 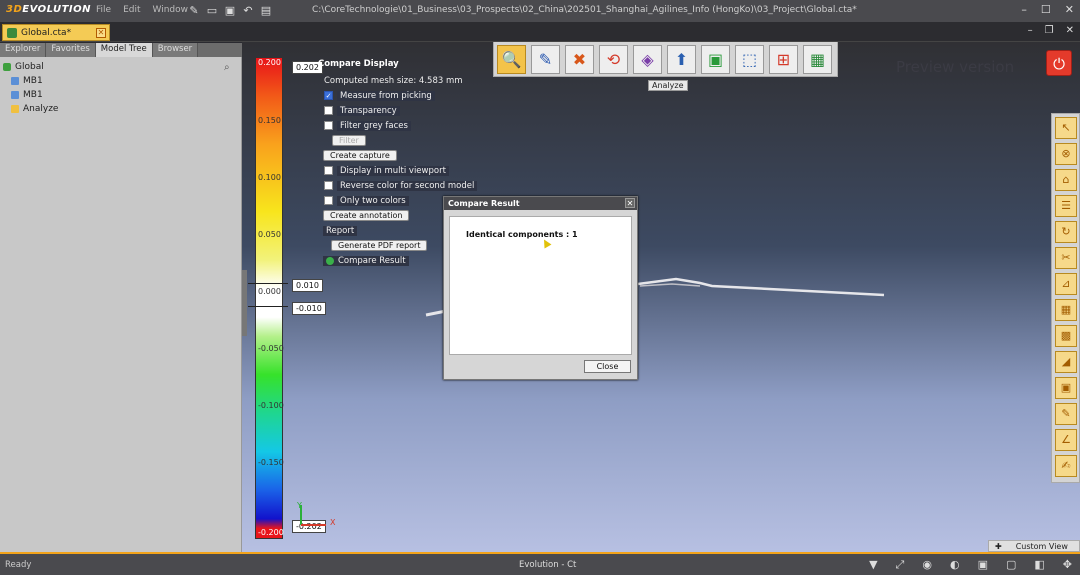 What do you see at coordinates (715, 59) in the screenshot?
I see `frame-icon: ▣` at bounding box center [715, 59].